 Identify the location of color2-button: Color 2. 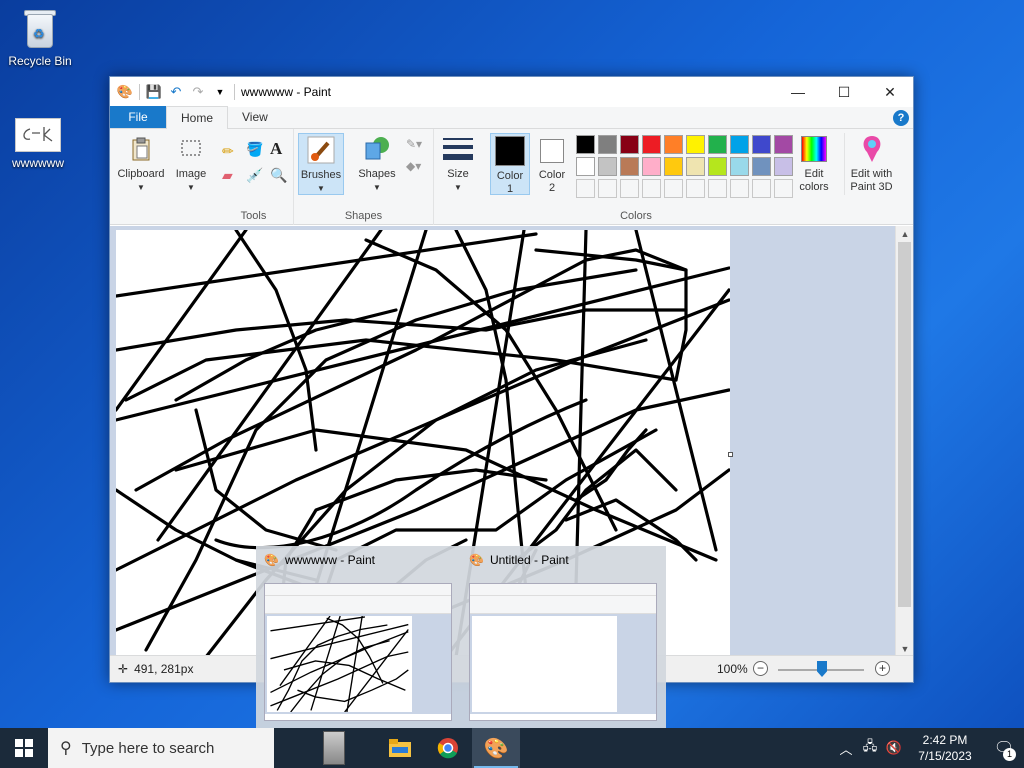
(552, 164).